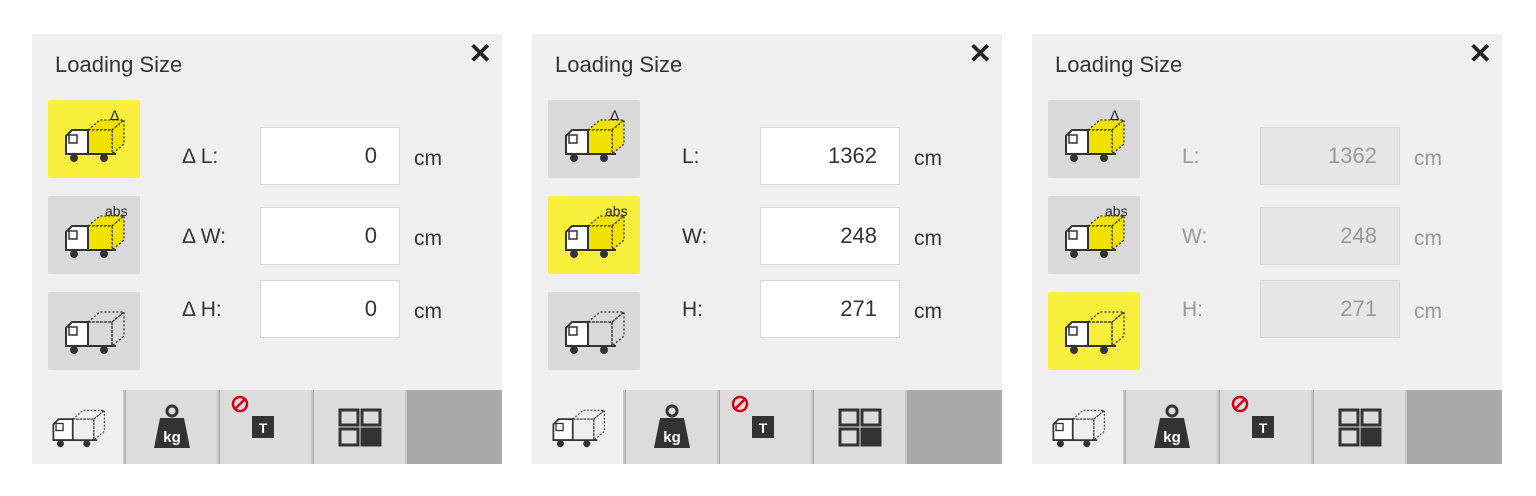 The height and width of the screenshot is (496, 1536). Describe the element at coordinates (204, 236) in the screenshot. I see `width-label: Δ W:` at that location.